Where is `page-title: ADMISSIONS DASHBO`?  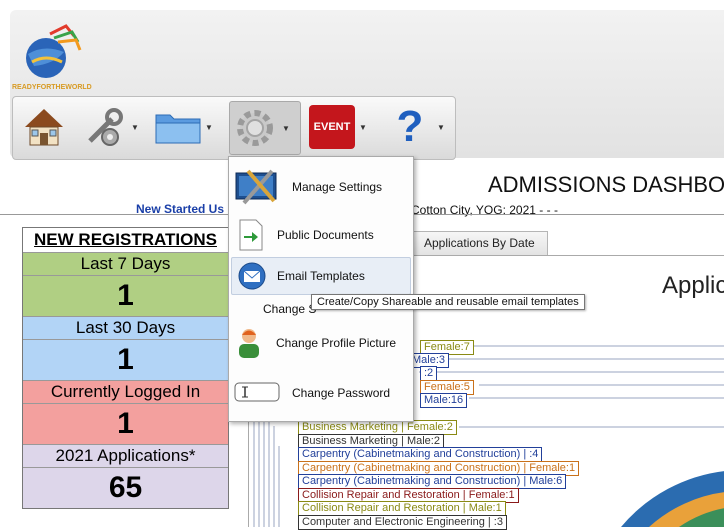 page-title: ADMISSIONS DASHBO is located at coordinates (606, 184).